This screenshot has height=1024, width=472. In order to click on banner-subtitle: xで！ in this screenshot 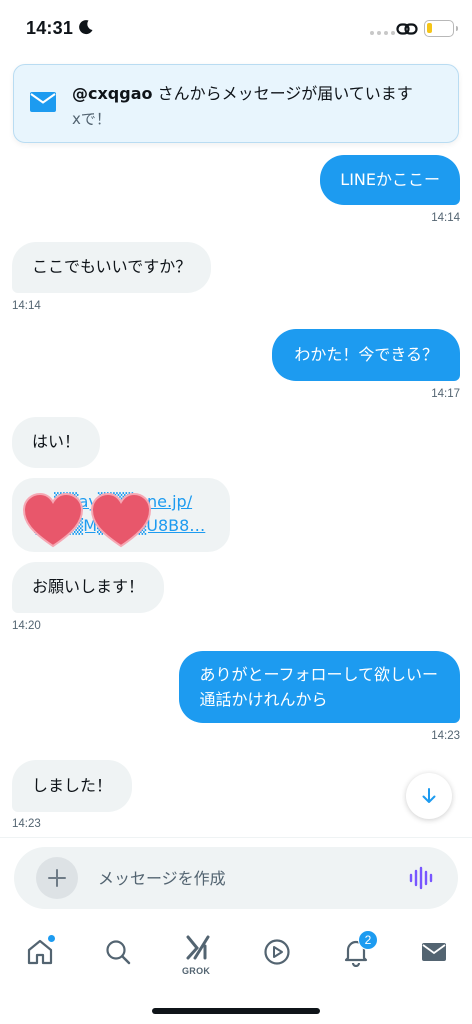, I will do `click(91, 119)`.